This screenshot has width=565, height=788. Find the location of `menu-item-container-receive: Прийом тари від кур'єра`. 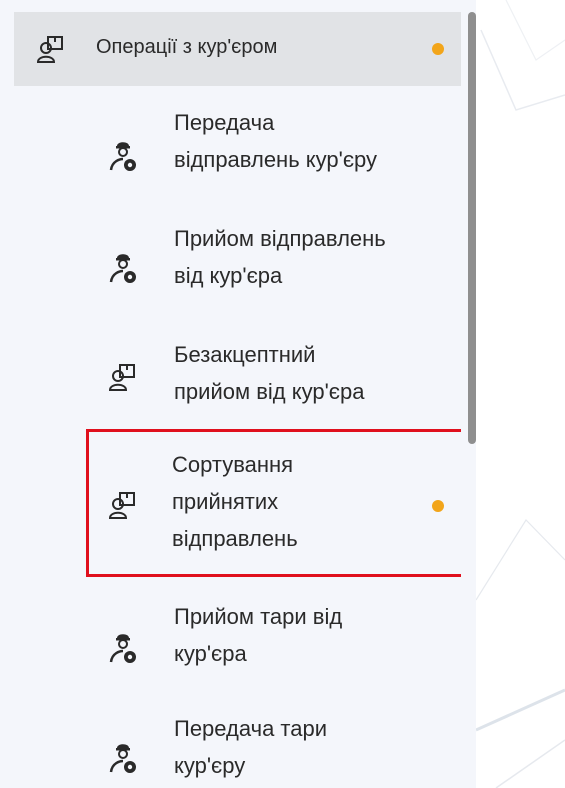

menu-item-container-receive: Прийом тари від кур'єра is located at coordinates (237, 648).